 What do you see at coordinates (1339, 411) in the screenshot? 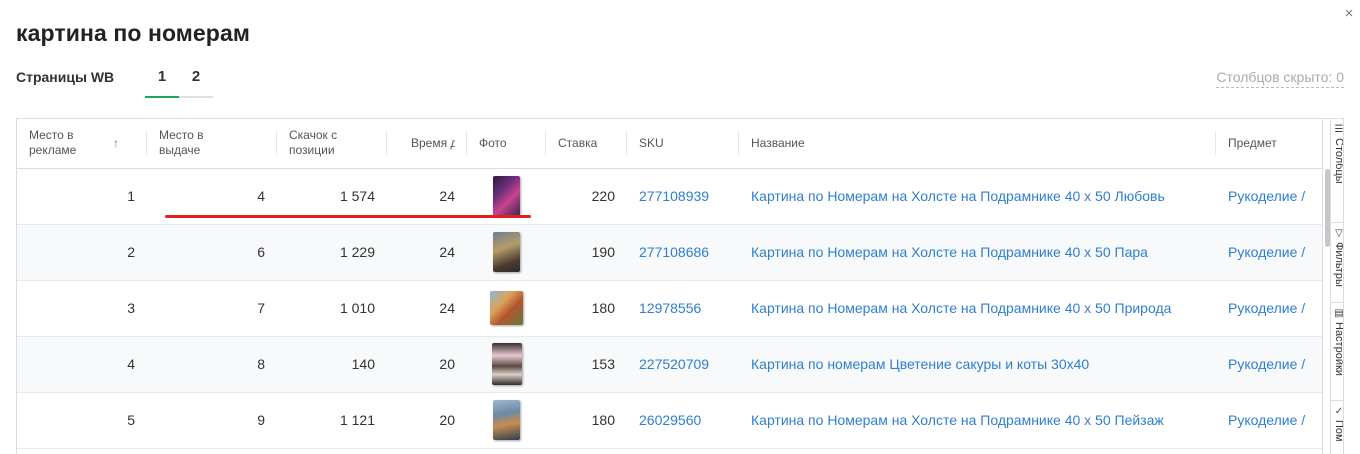
I see `check-icon: ✓` at bounding box center [1339, 411].